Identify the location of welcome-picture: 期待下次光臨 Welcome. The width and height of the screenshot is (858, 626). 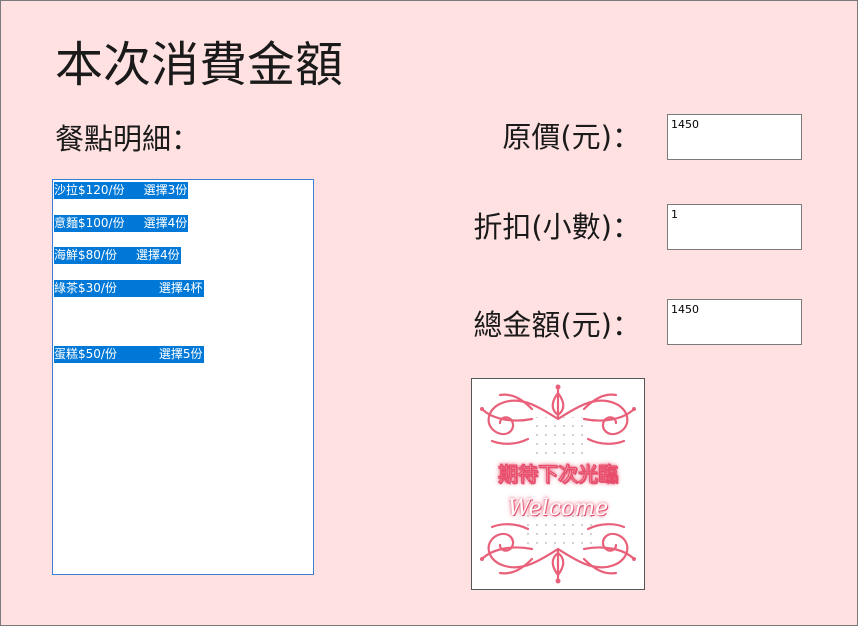
(558, 484).